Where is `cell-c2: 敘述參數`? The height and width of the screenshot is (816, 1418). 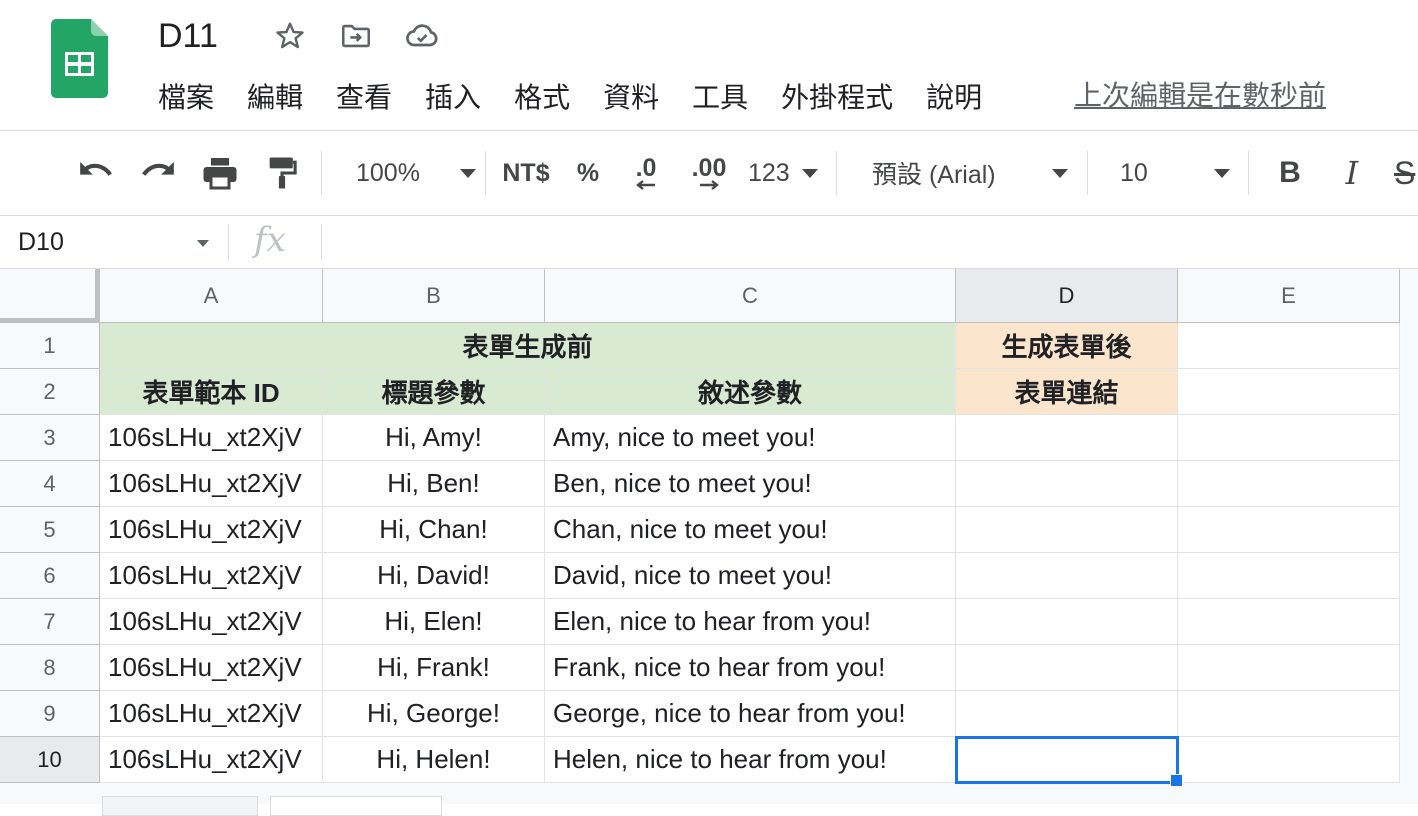
cell-c2: 敘述參數 is located at coordinates (750, 392).